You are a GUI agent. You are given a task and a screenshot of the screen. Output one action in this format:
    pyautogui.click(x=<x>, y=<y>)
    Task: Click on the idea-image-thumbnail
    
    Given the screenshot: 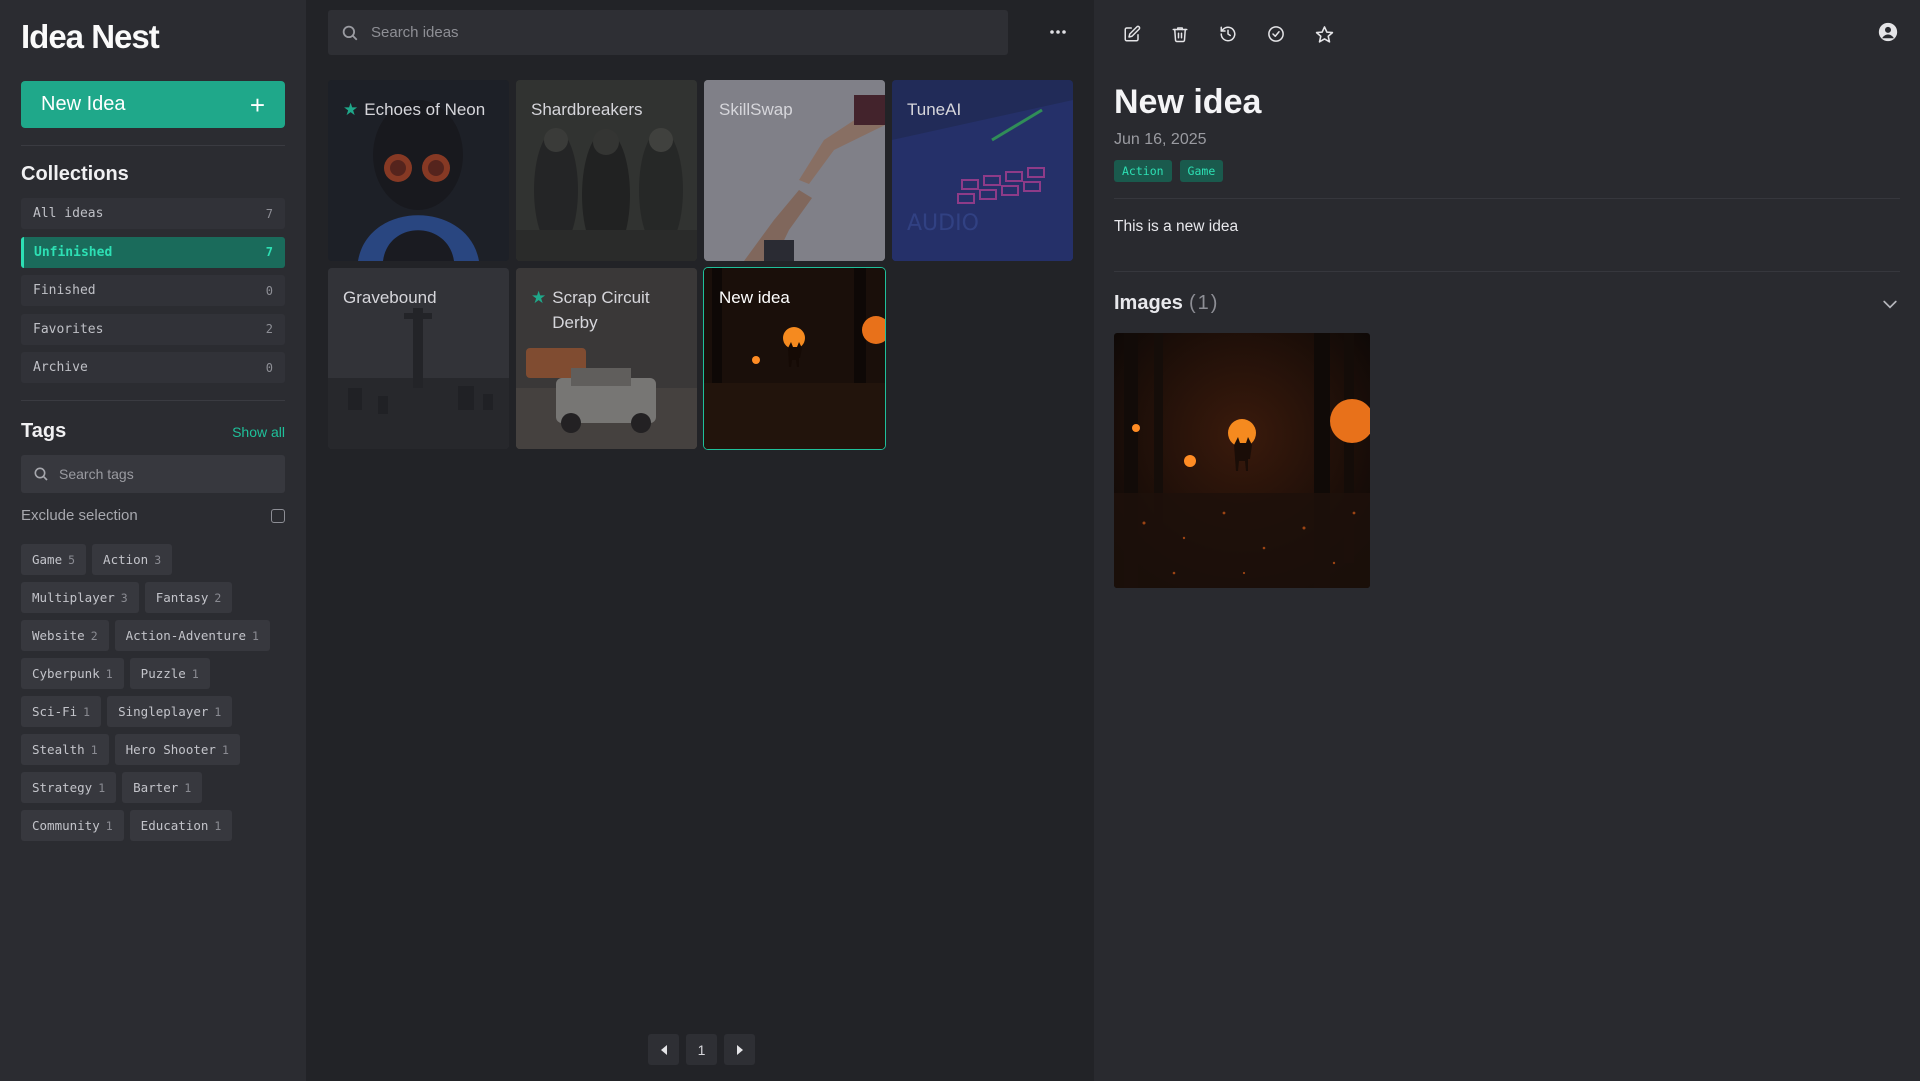 What is the action you would take?
    pyautogui.click(x=1242, y=460)
    